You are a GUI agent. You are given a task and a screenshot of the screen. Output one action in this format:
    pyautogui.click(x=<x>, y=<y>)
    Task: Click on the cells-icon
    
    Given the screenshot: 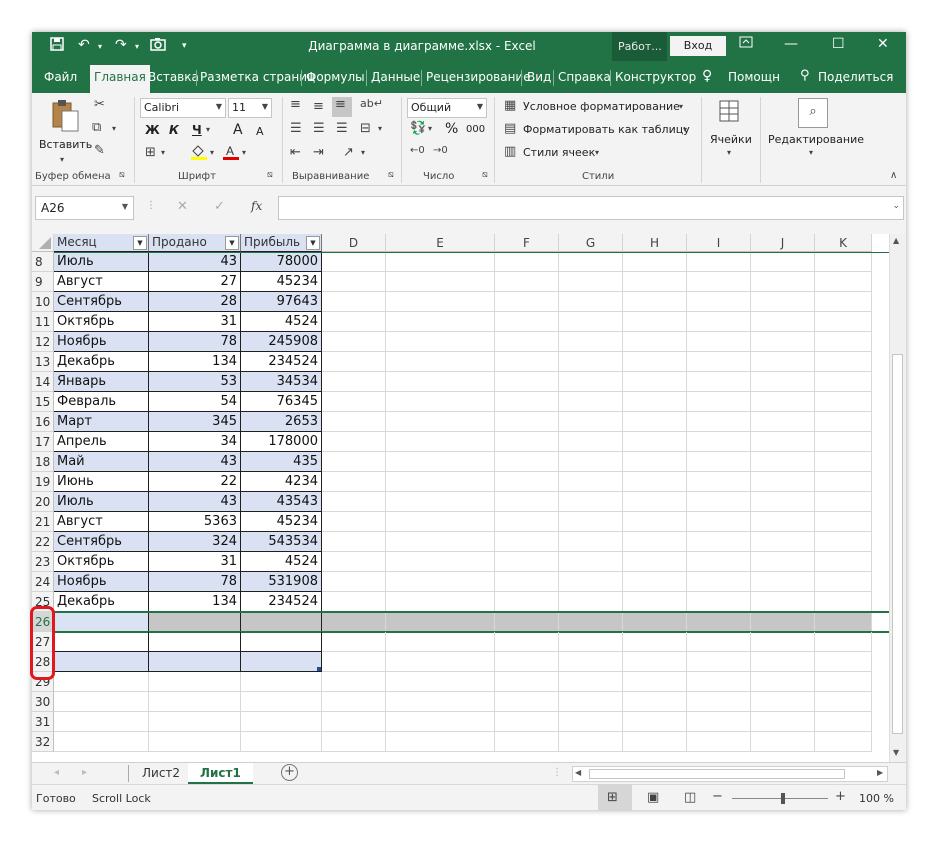 What is the action you would take?
    pyautogui.click(x=729, y=113)
    